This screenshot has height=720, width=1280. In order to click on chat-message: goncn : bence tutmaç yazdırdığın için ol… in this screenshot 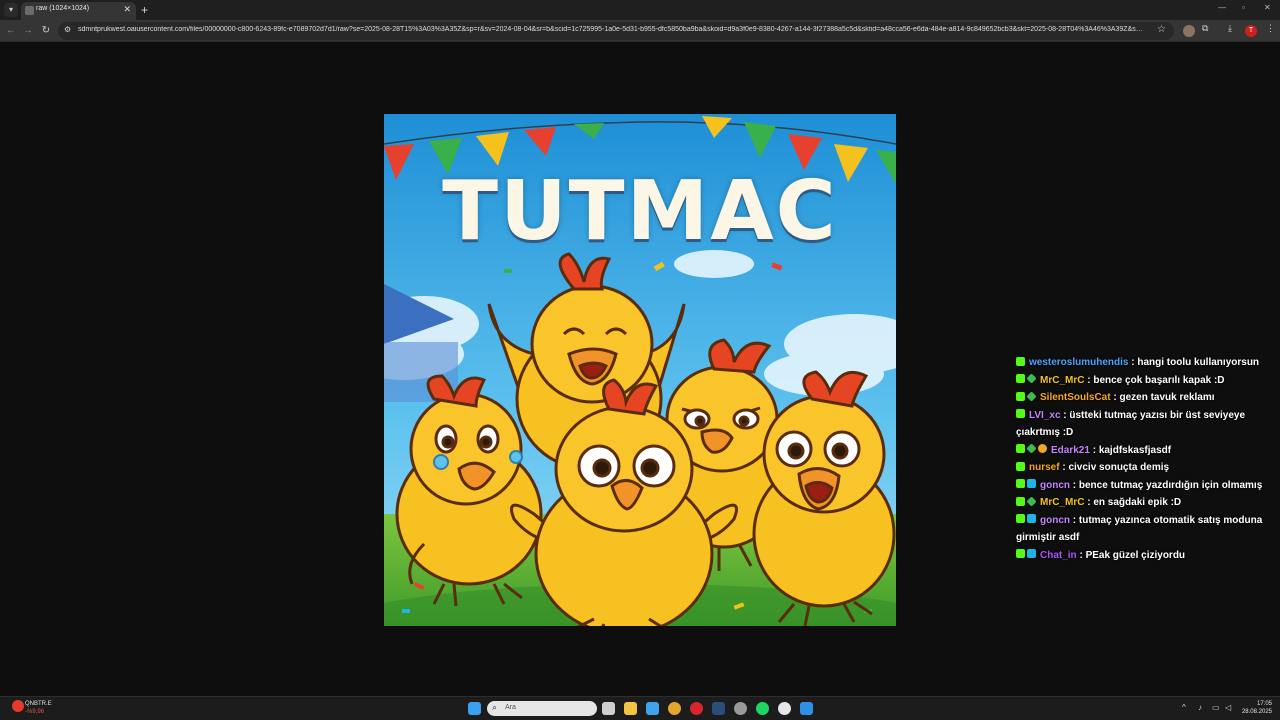, I will do `click(1143, 486)`.